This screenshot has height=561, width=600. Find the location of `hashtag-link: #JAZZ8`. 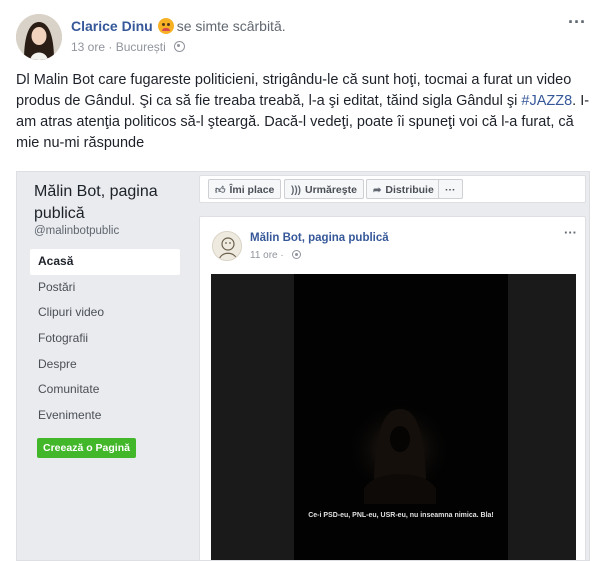

hashtag-link: #JAZZ8 is located at coordinates (546, 101).